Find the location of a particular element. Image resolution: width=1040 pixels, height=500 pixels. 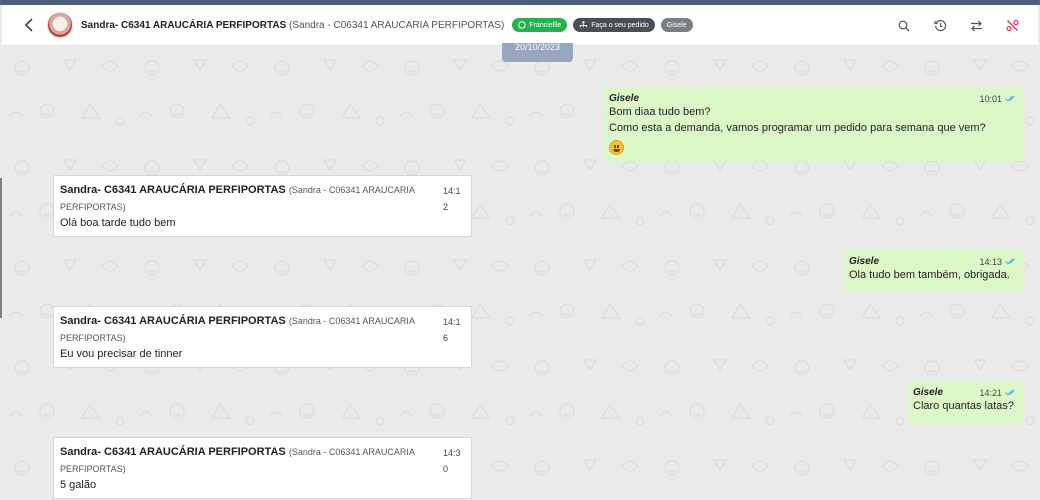

outgoing-message: Gisele 14:21 Claro quantas latas? is located at coordinates (965, 402).